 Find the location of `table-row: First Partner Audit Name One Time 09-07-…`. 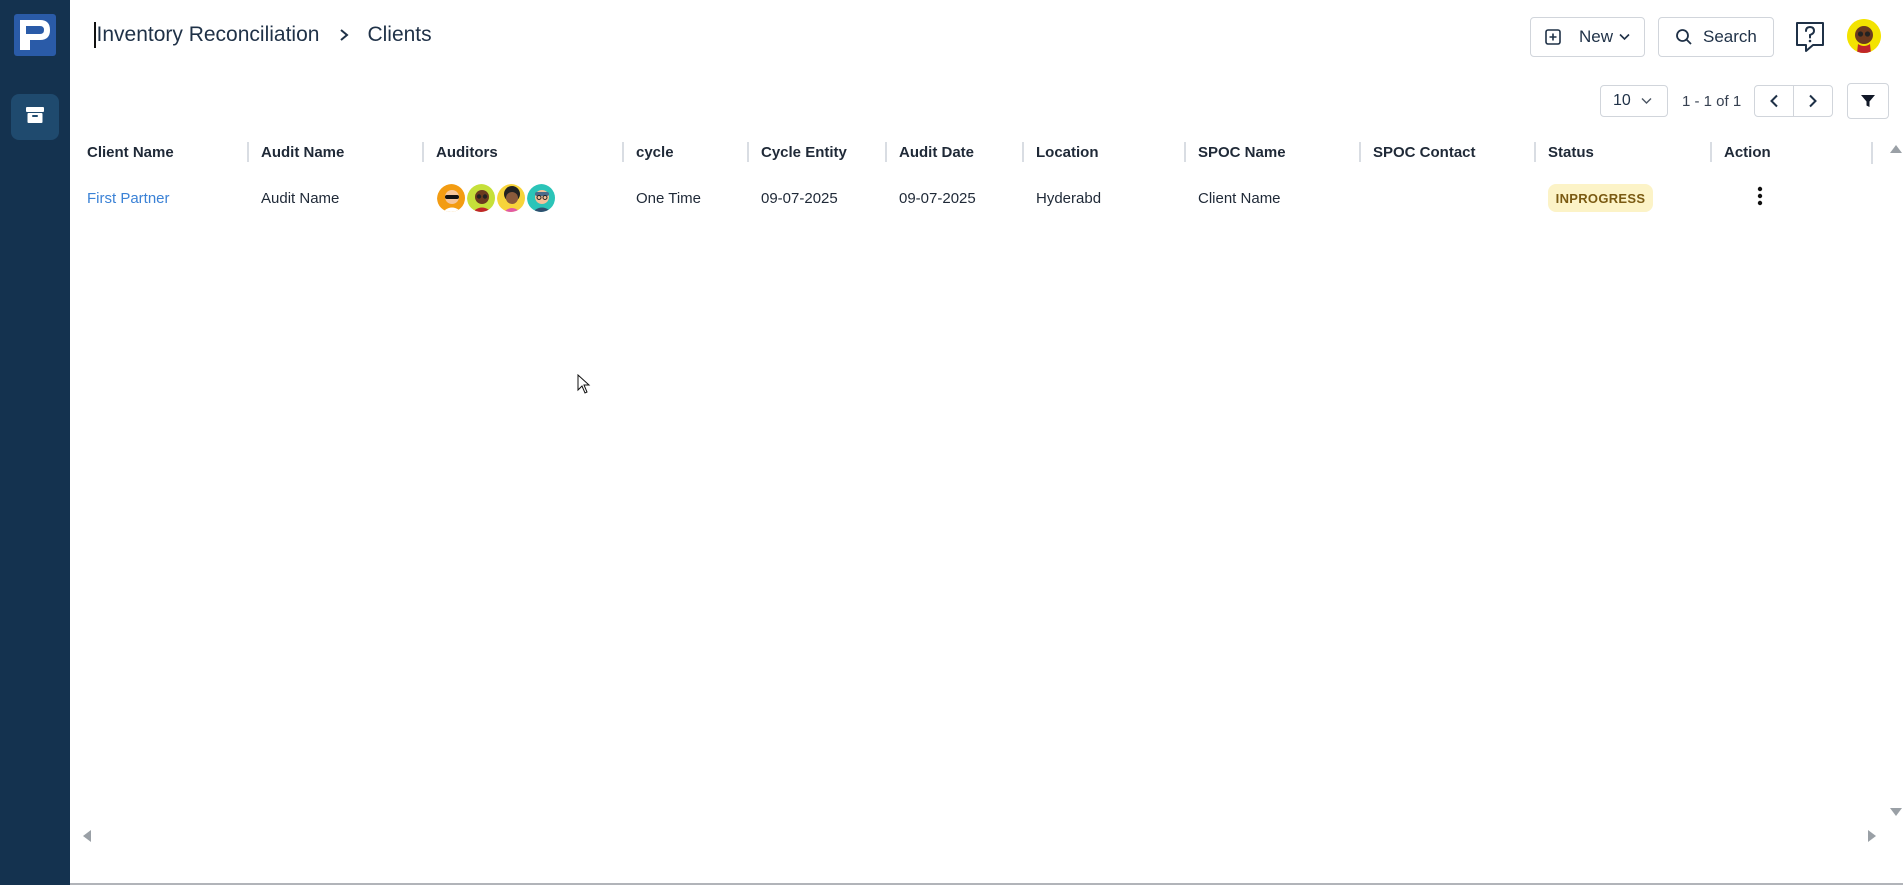

table-row: First Partner Audit Name One Time 09-07-… is located at coordinates (971, 198).